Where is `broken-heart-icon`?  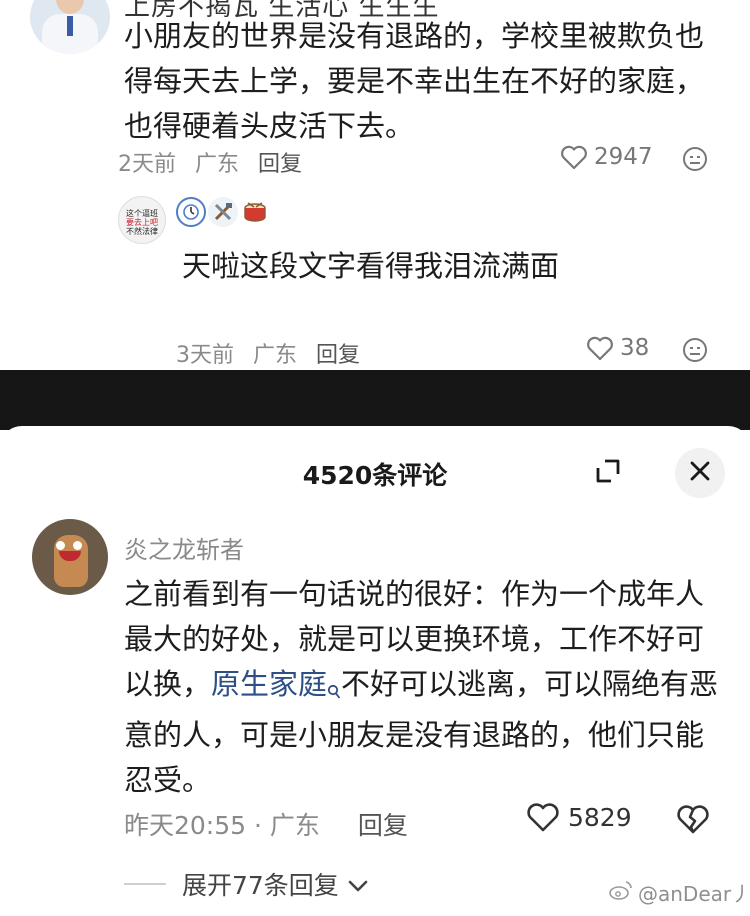 broken-heart-icon is located at coordinates (693, 822).